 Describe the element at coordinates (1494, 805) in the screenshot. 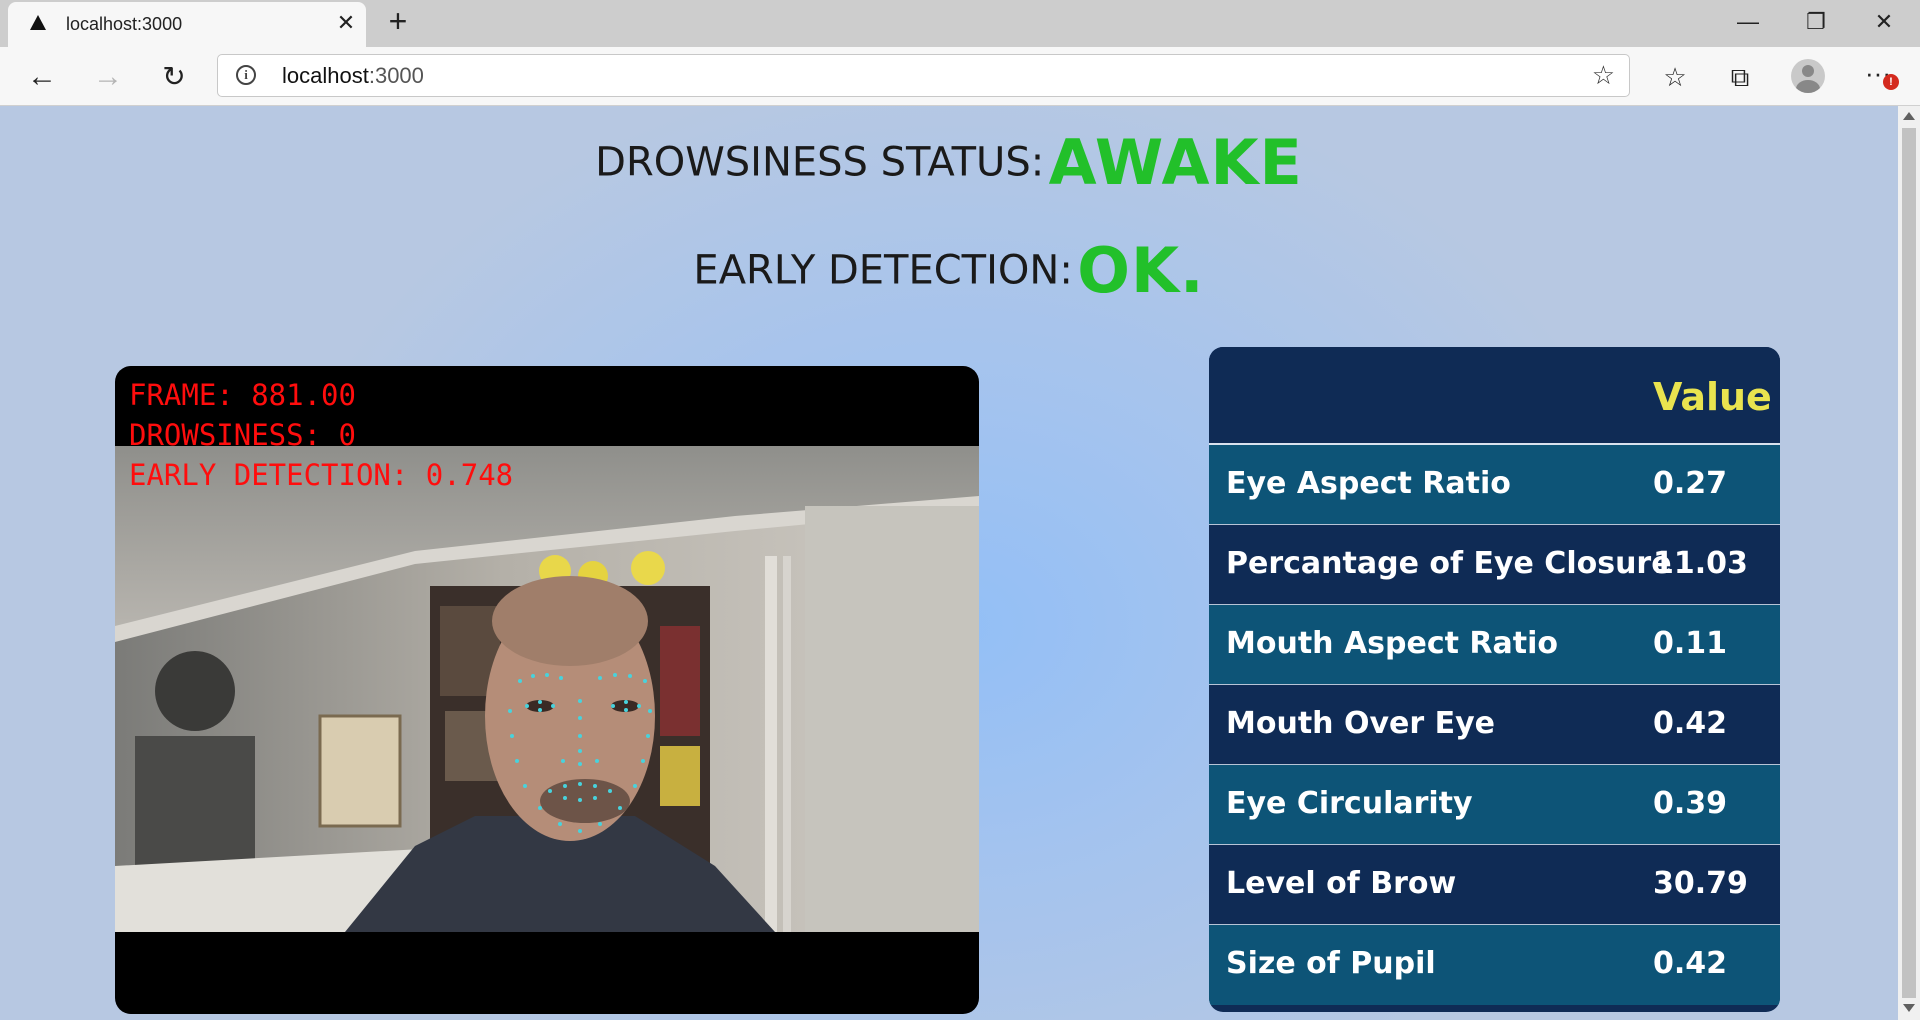

I see `table-row: Eye Circularity 0.39` at that location.